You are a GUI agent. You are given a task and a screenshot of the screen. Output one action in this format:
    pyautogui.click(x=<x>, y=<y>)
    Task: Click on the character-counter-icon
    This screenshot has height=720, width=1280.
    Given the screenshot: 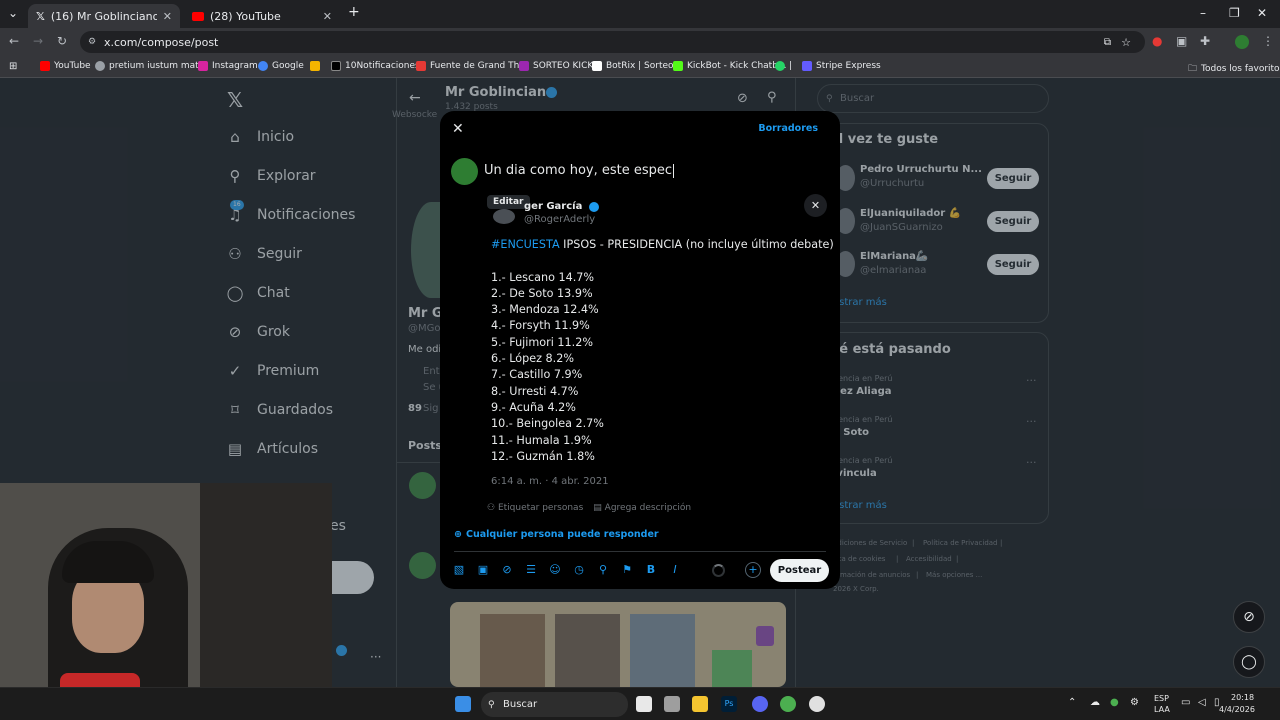 What is the action you would take?
    pyautogui.click(x=718, y=570)
    